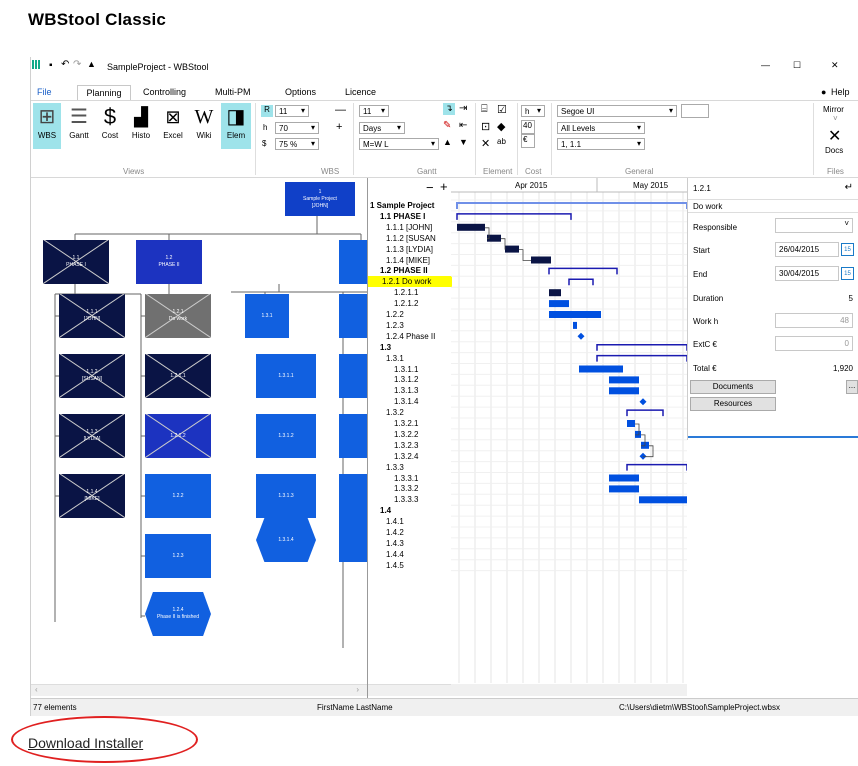  What do you see at coordinates (823, 92) in the screenshot?
I see `help-icon: ●` at bounding box center [823, 92].